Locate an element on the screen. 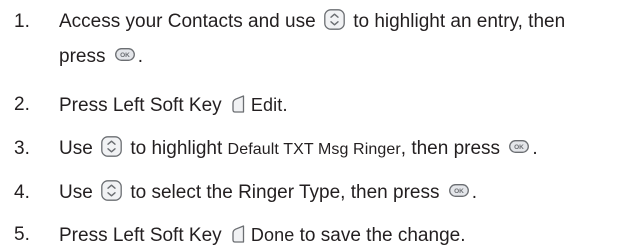 This screenshot has width=638, height=249. step-number: 5. is located at coordinates (22, 234).